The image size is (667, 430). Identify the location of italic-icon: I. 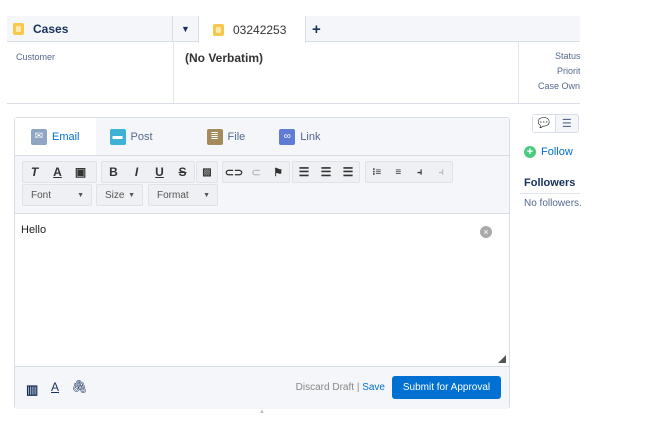
(136, 172).